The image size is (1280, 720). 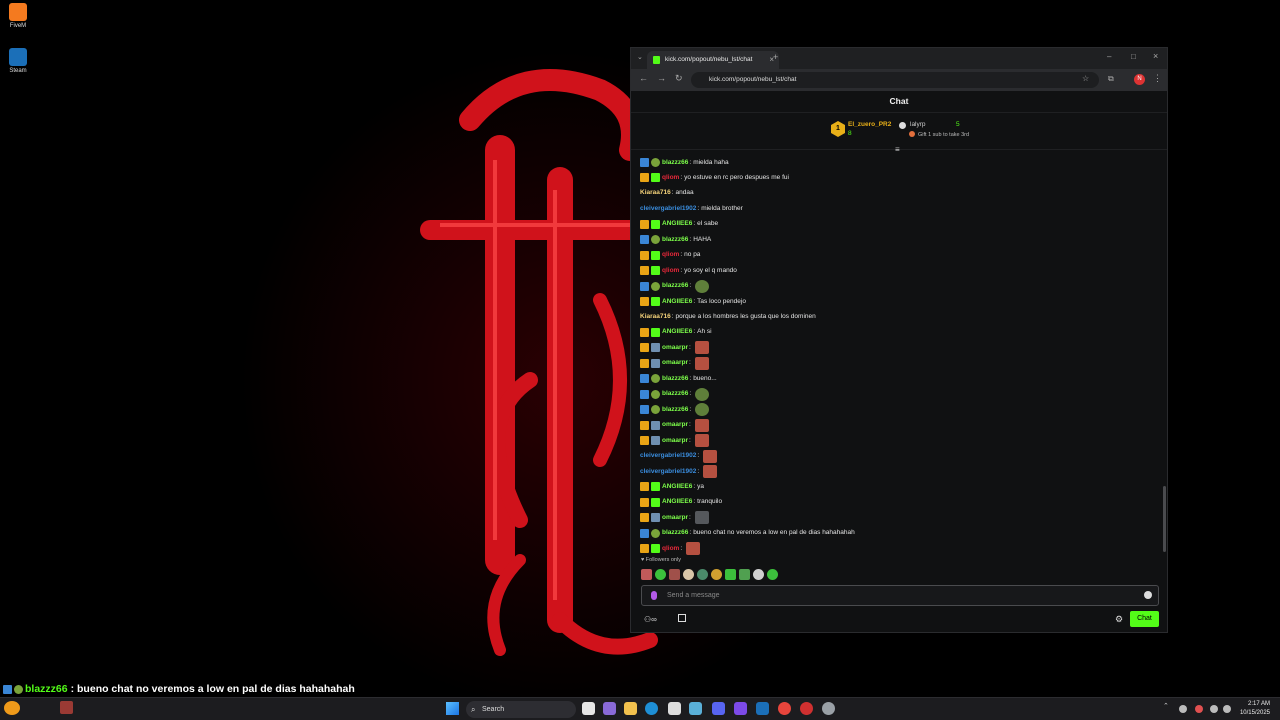 I want to click on steam-desktop-icon: Steam, so click(x=18, y=61).